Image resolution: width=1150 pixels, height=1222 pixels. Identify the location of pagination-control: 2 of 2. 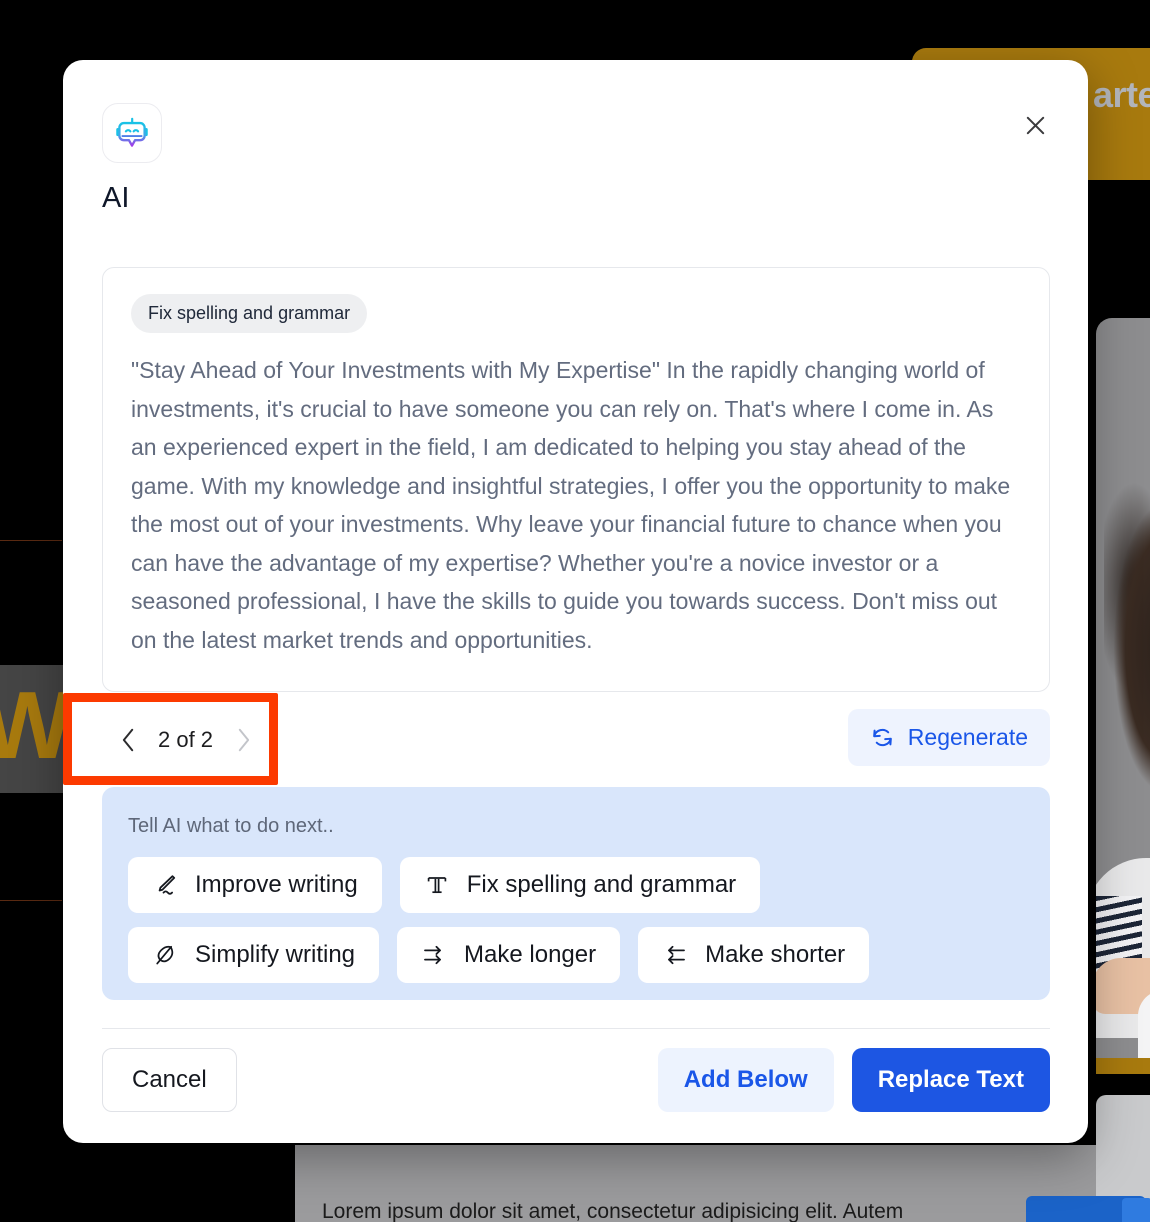
(178, 740).